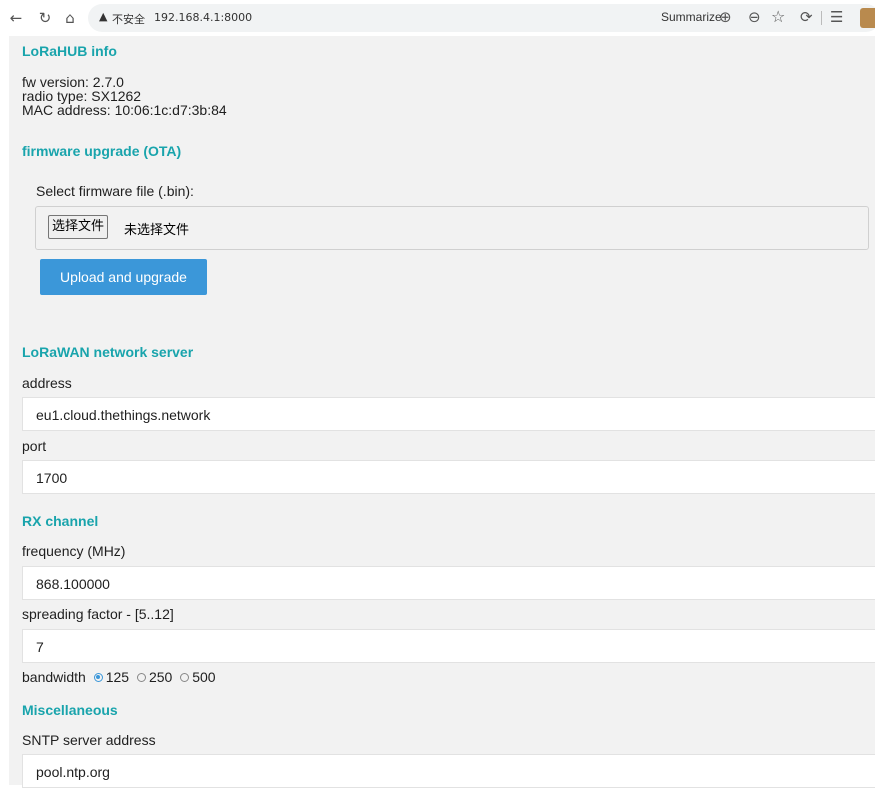 The width and height of the screenshot is (875, 788). Describe the element at coordinates (70, 710) in the screenshot. I see `miscellaneous-heading: Miscellaneous` at that location.